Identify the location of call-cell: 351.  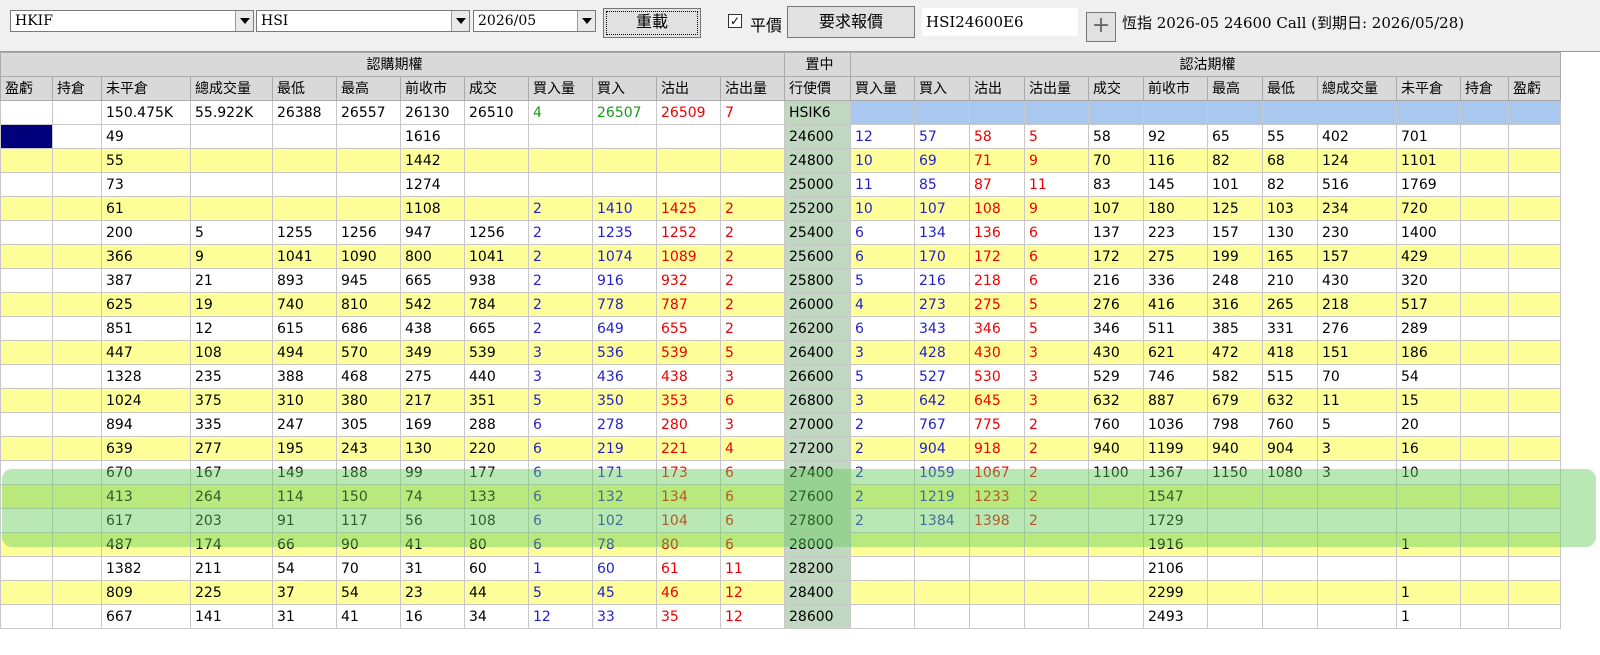
(496, 400).